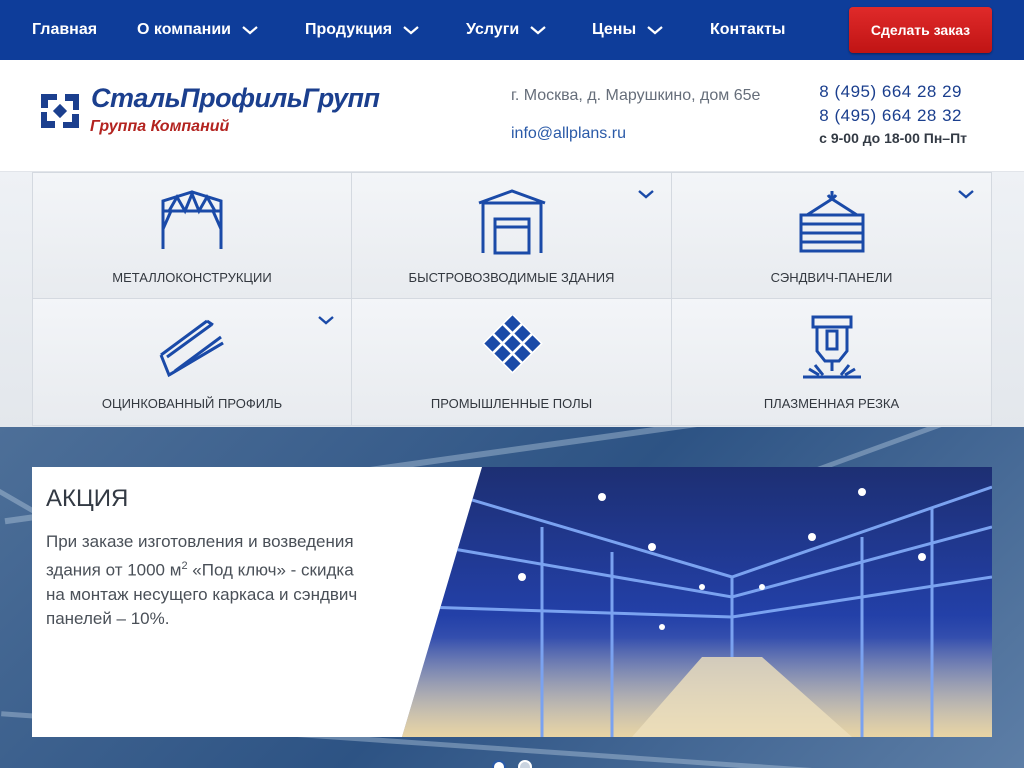 The height and width of the screenshot is (768, 1024). Describe the element at coordinates (614, 29) in the screenshot. I see `nav-item-label: Цены` at that location.